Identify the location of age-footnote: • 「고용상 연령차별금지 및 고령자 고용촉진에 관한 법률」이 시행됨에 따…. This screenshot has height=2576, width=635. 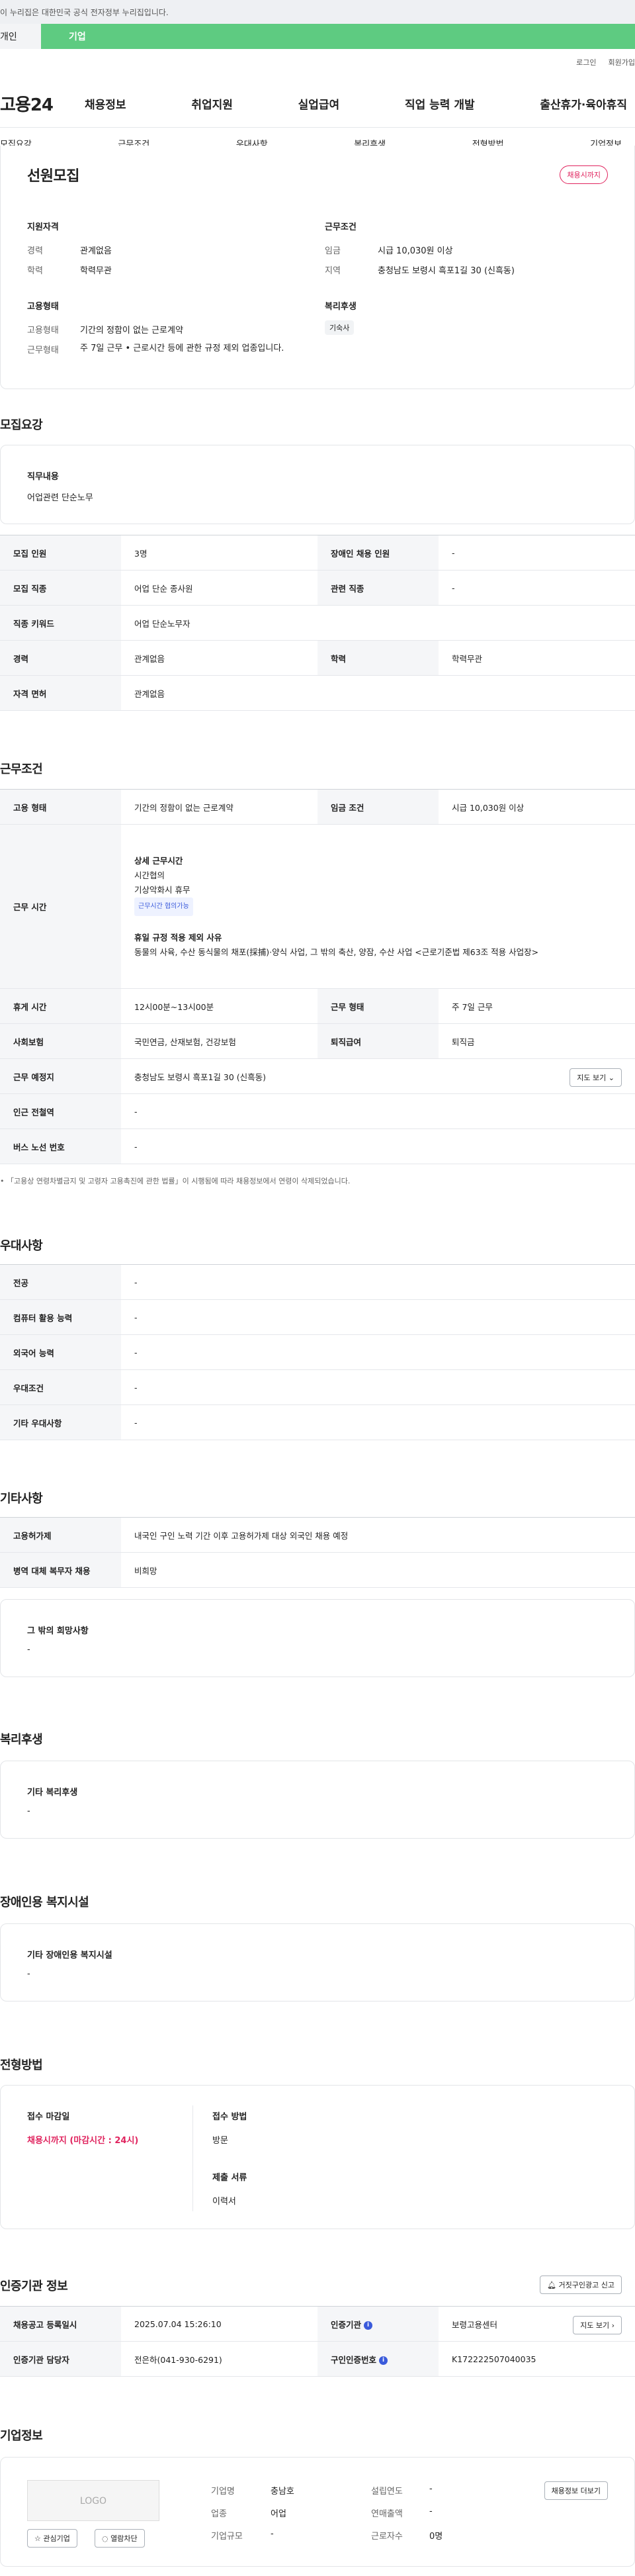
(175, 1181).